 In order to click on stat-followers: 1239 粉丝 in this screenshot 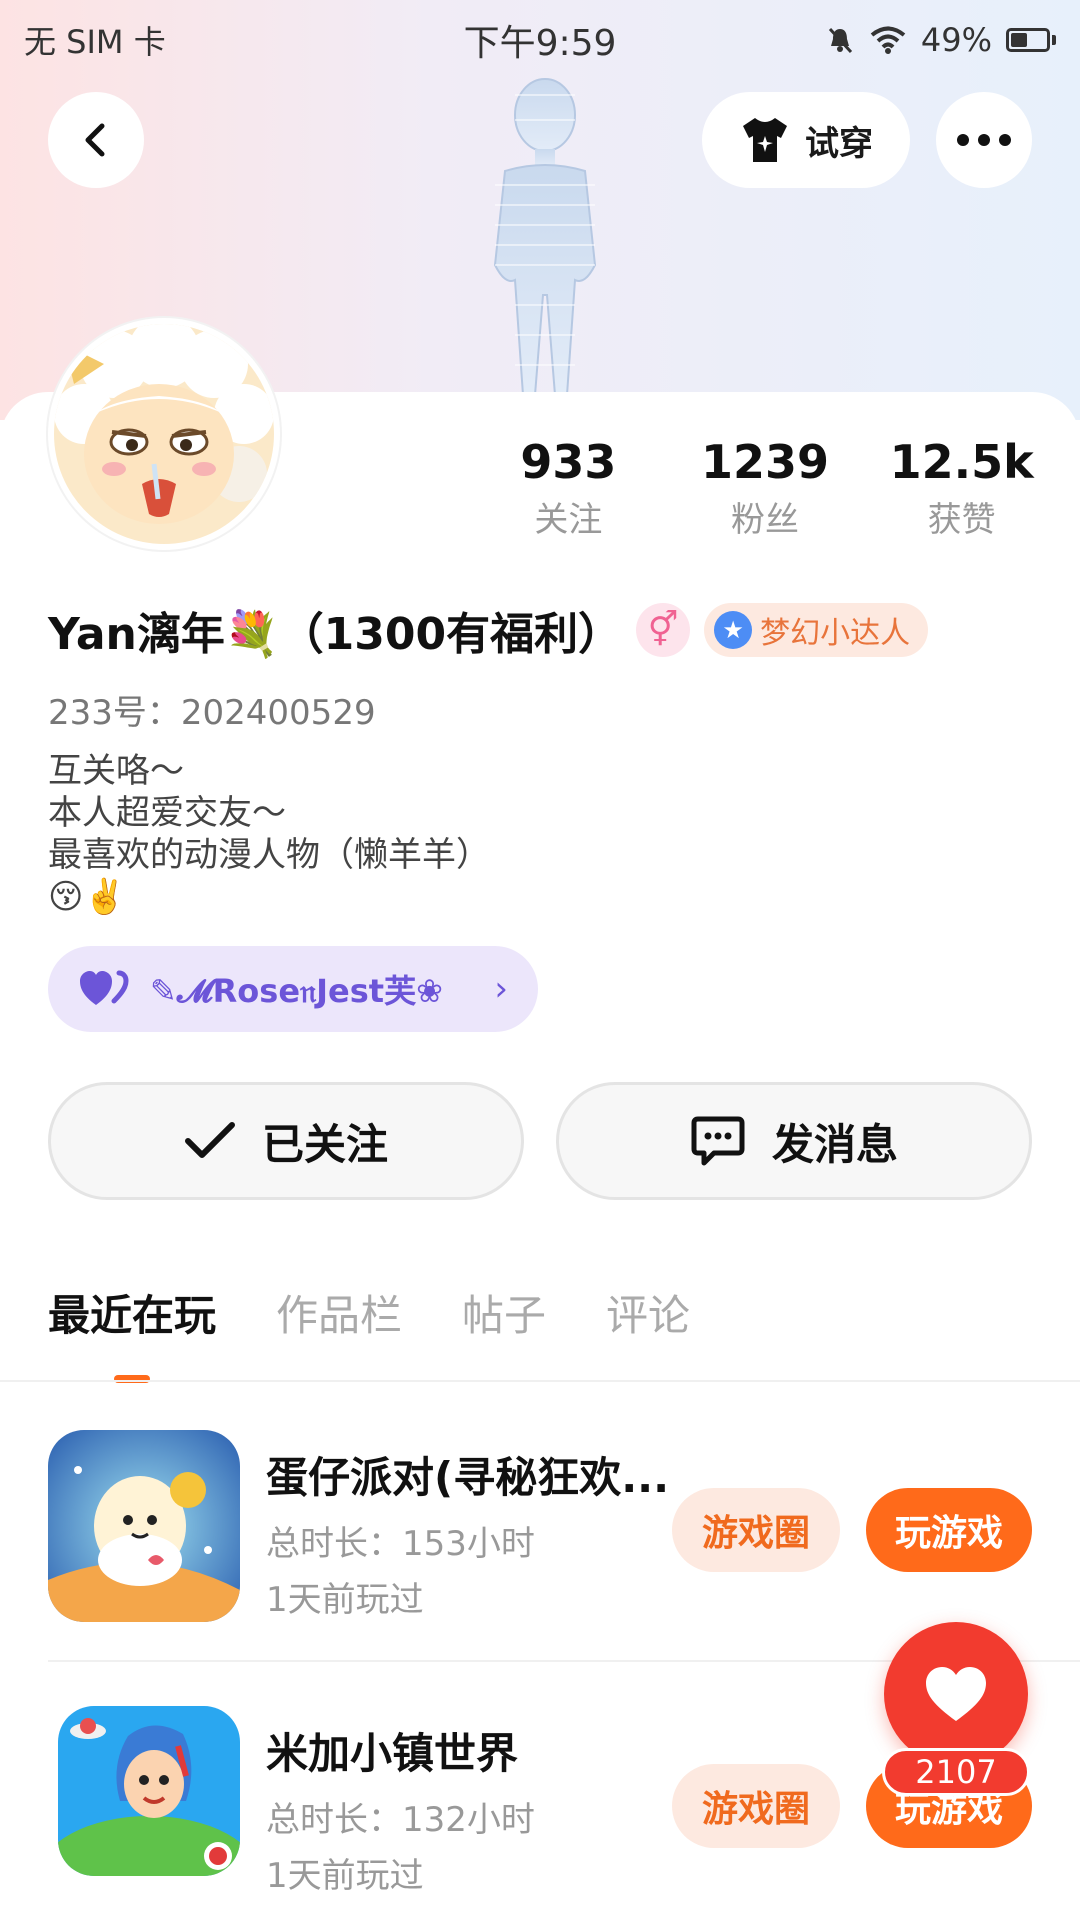, I will do `click(765, 490)`.